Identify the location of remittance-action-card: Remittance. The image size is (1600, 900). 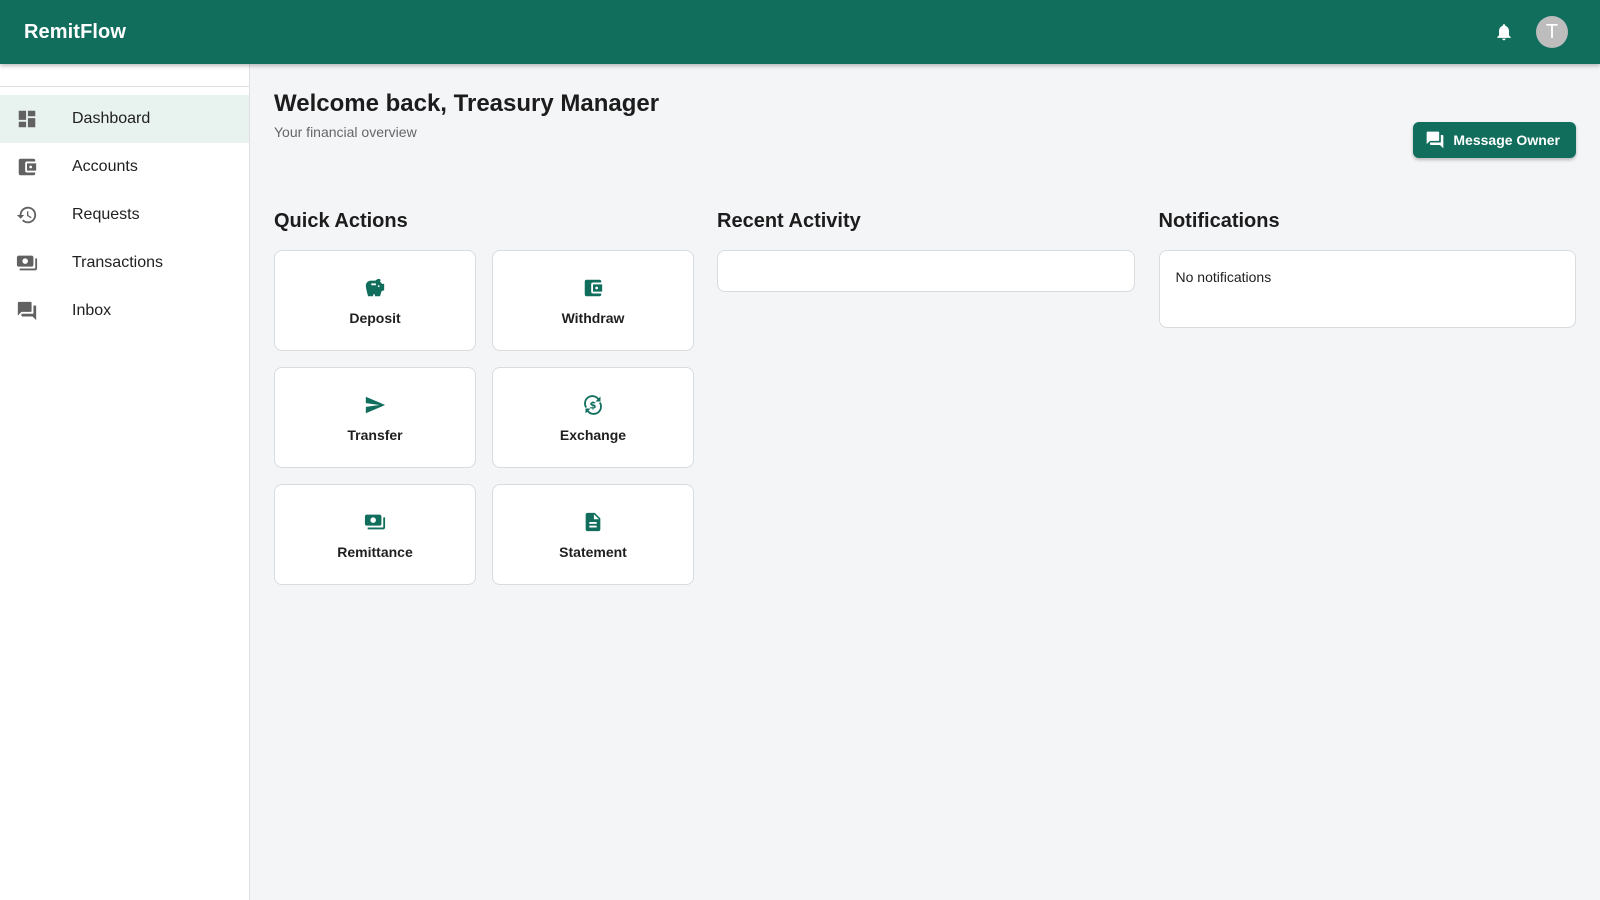
(375, 534).